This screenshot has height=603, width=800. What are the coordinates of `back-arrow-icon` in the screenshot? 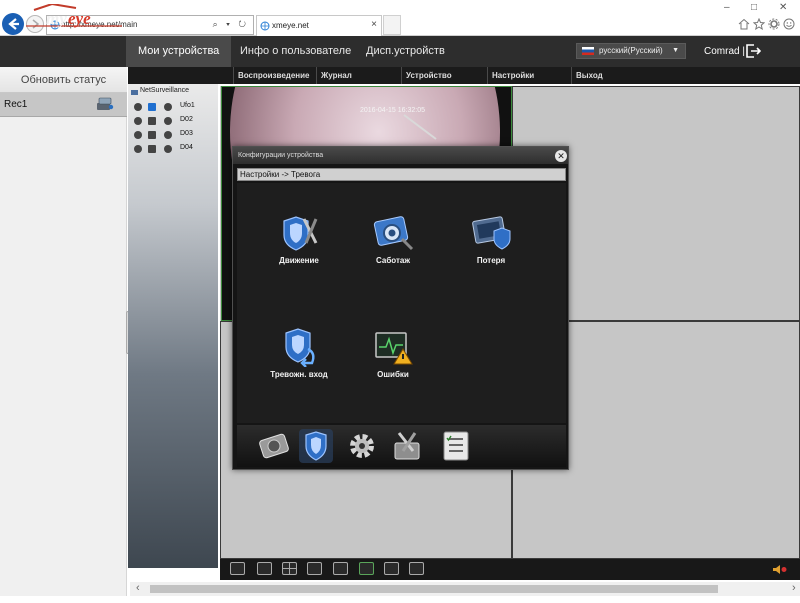 It's located at (13, 24).